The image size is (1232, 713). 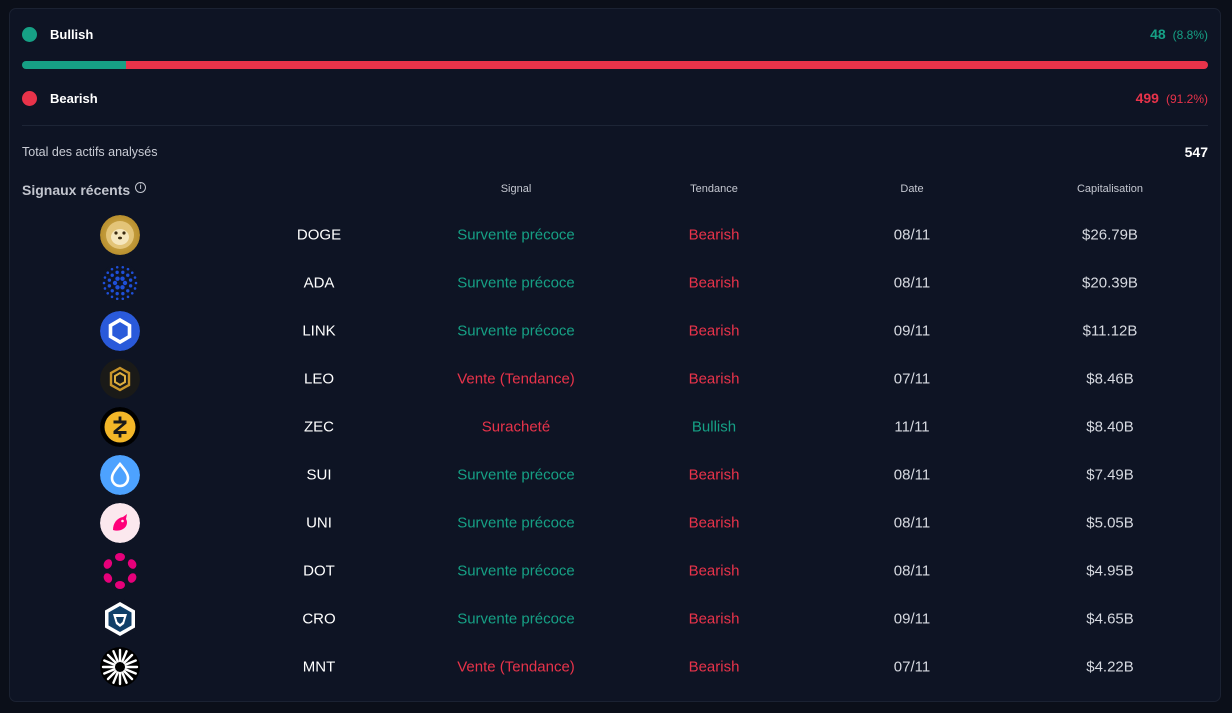 What do you see at coordinates (120, 235) in the screenshot?
I see `doge-logo` at bounding box center [120, 235].